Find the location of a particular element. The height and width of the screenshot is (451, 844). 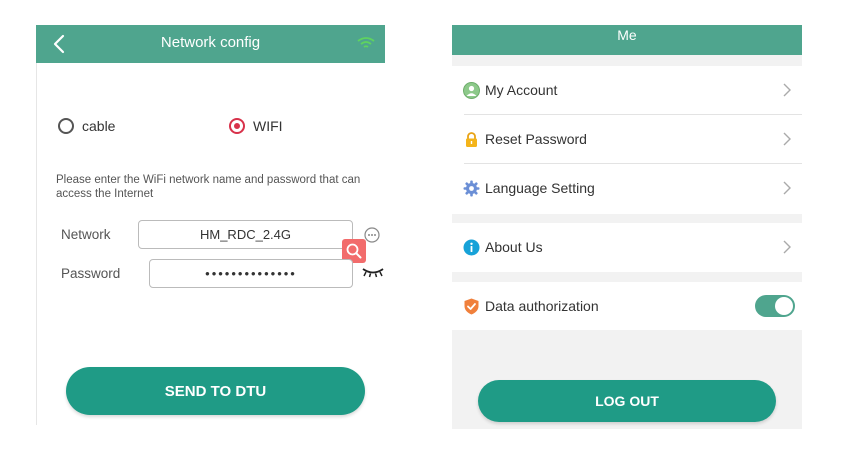

menu-label: My Account is located at coordinates (521, 90).